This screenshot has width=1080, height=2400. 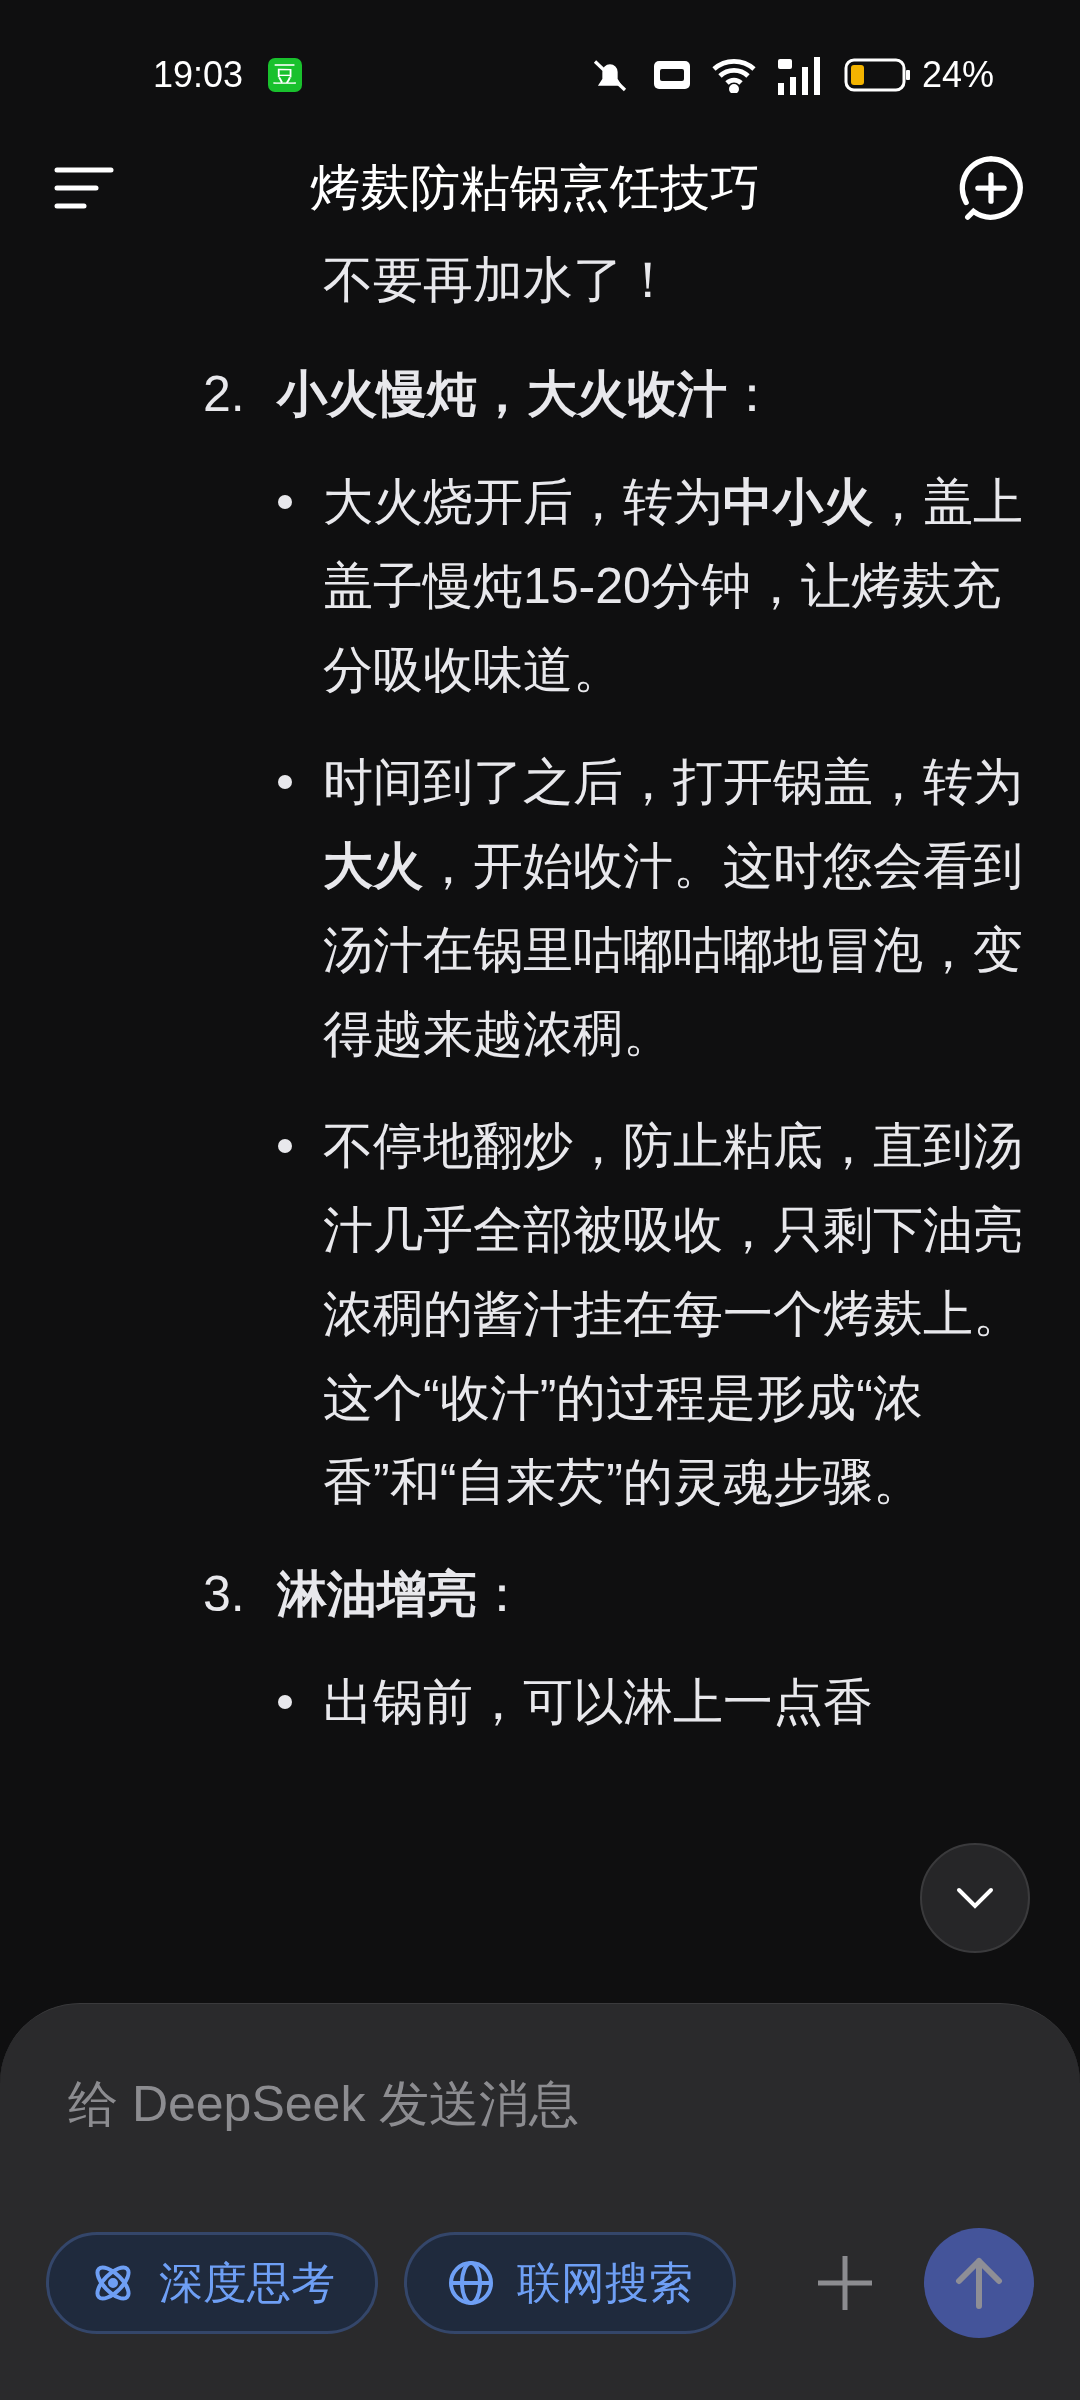 I want to click on message-input: 给 DeepSeek 发送消息, so click(x=518, y=2104).